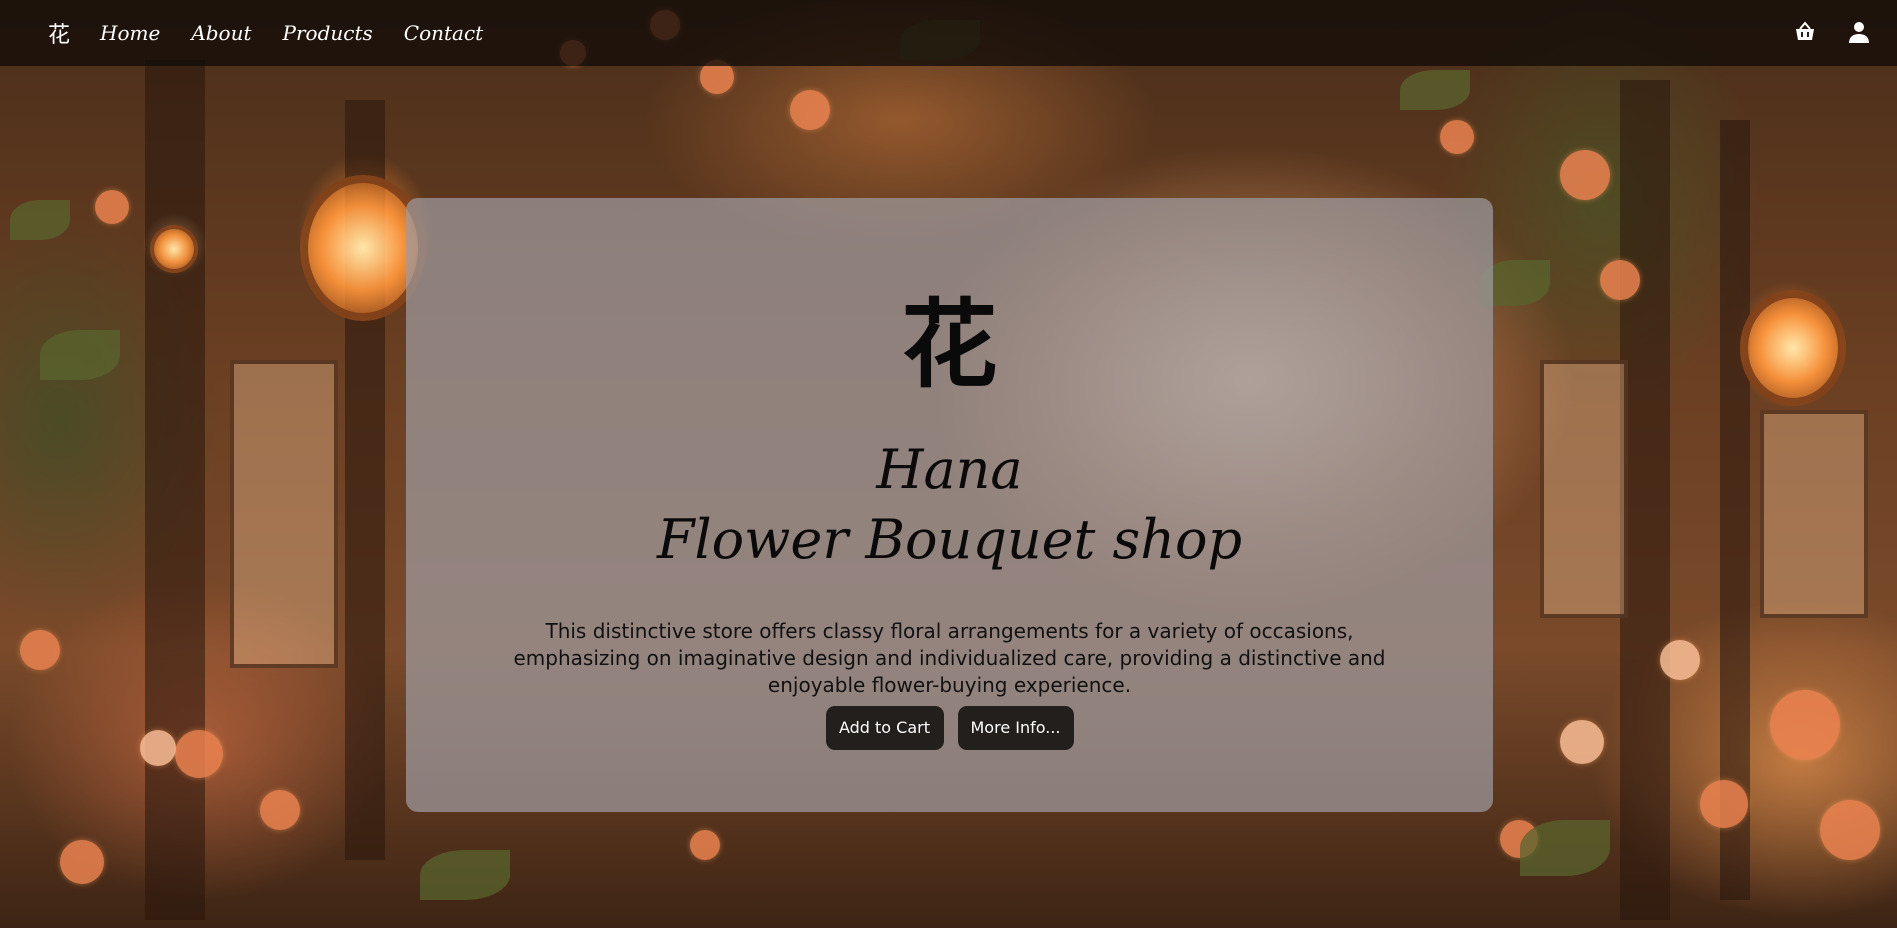 The height and width of the screenshot is (928, 1897). What do you see at coordinates (949, 469) in the screenshot?
I see `hero-title-line1: Hana` at bounding box center [949, 469].